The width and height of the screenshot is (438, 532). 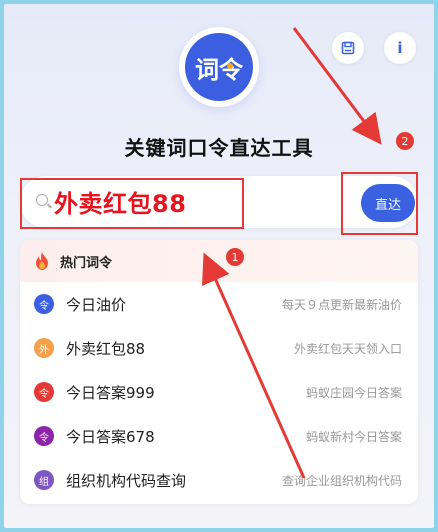 I want to click on keyword-desc: 蚂蚁庄园今日答案, so click(x=353, y=392).